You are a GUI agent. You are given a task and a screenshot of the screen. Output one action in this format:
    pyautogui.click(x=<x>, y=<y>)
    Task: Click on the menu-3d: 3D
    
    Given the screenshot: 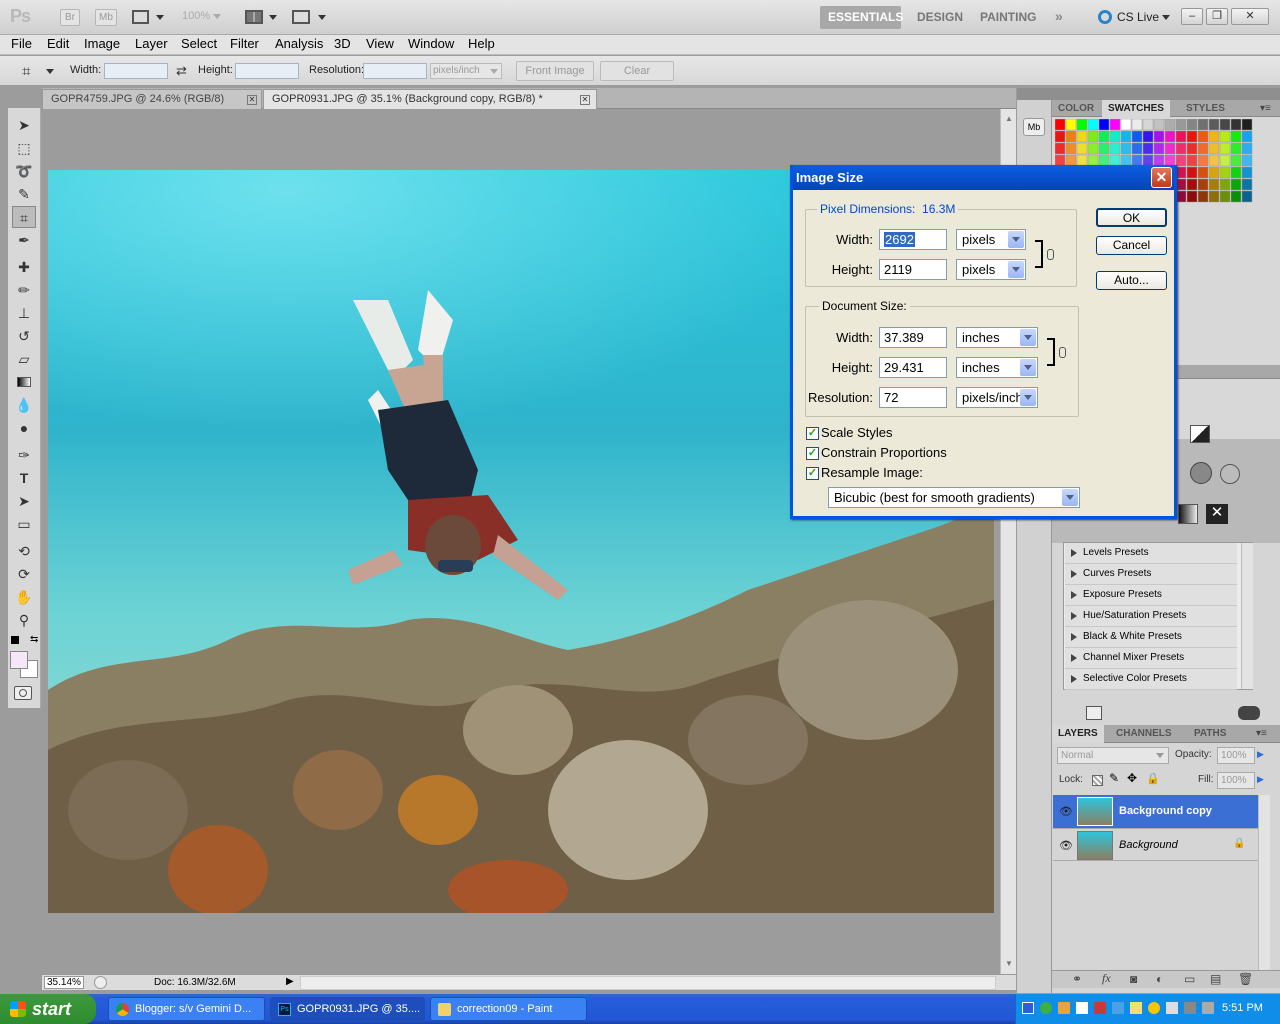 What is the action you would take?
    pyautogui.click(x=342, y=43)
    